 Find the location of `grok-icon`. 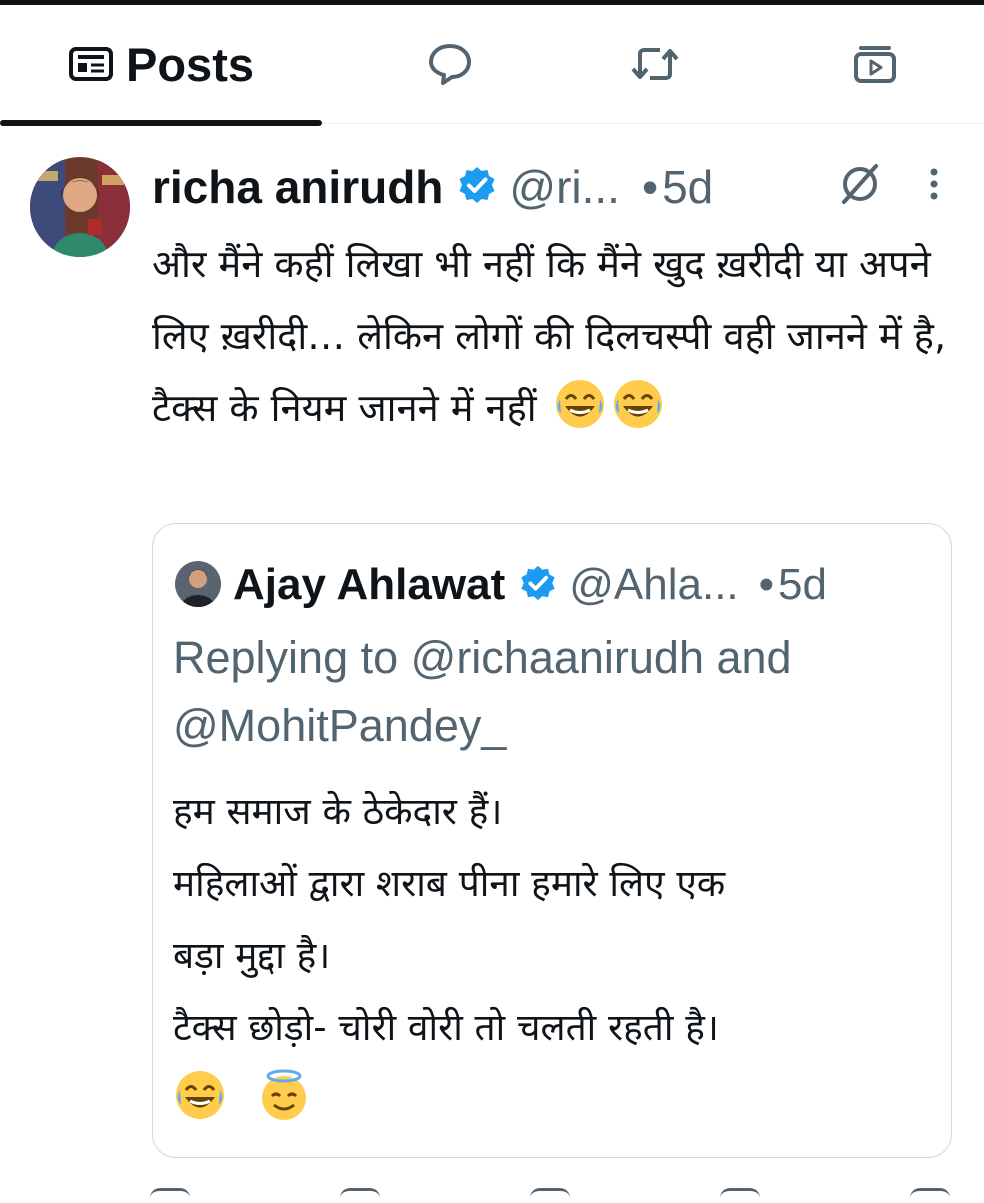

grok-icon is located at coordinates (860, 186).